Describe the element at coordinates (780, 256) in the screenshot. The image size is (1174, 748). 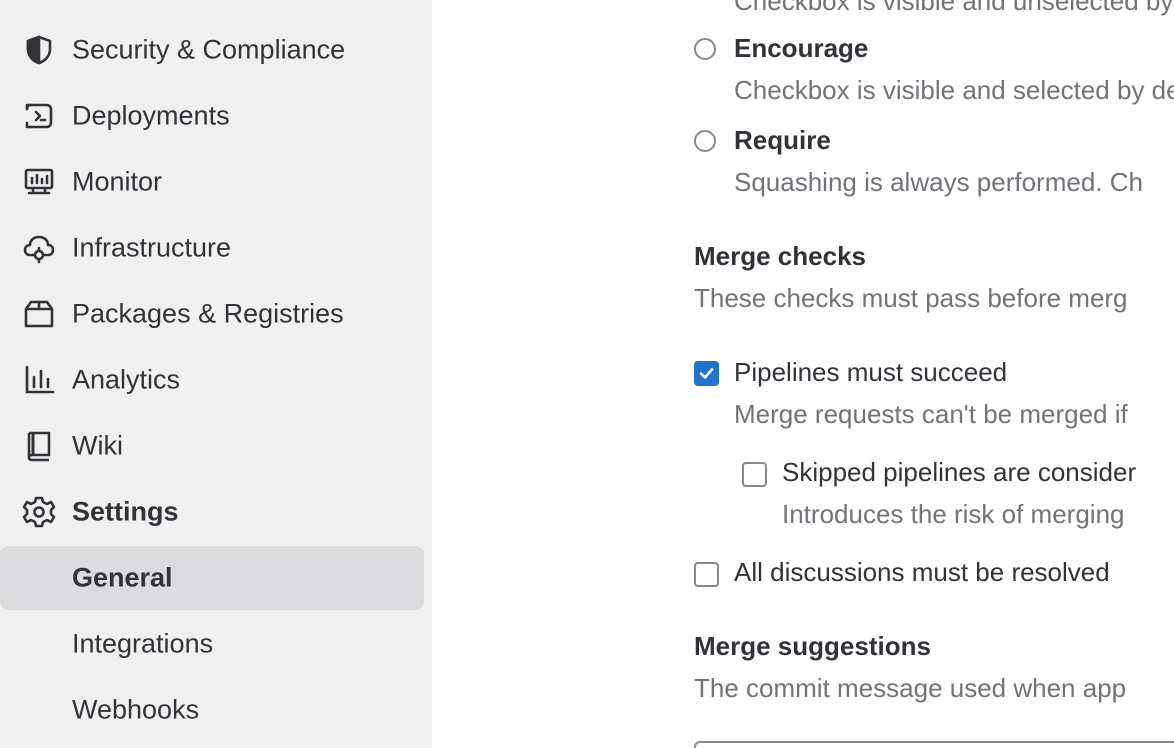
I see `merge-checks-title: Merge checks` at that location.